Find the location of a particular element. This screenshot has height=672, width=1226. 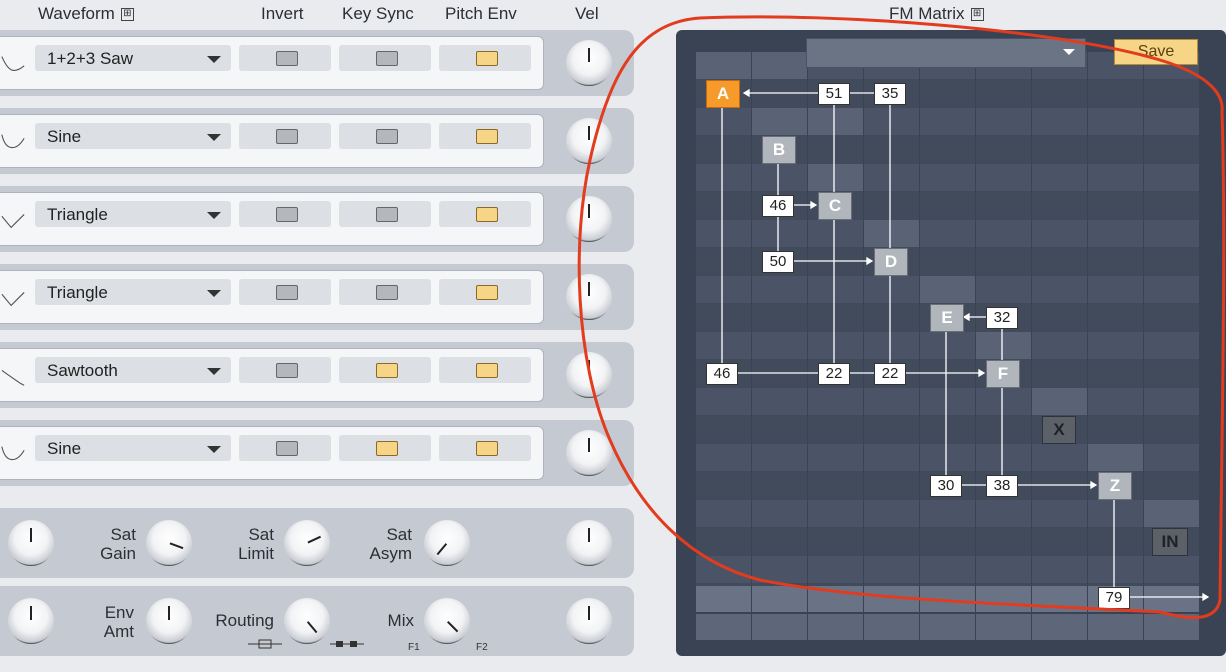

operator-x: X is located at coordinates (1059, 430).